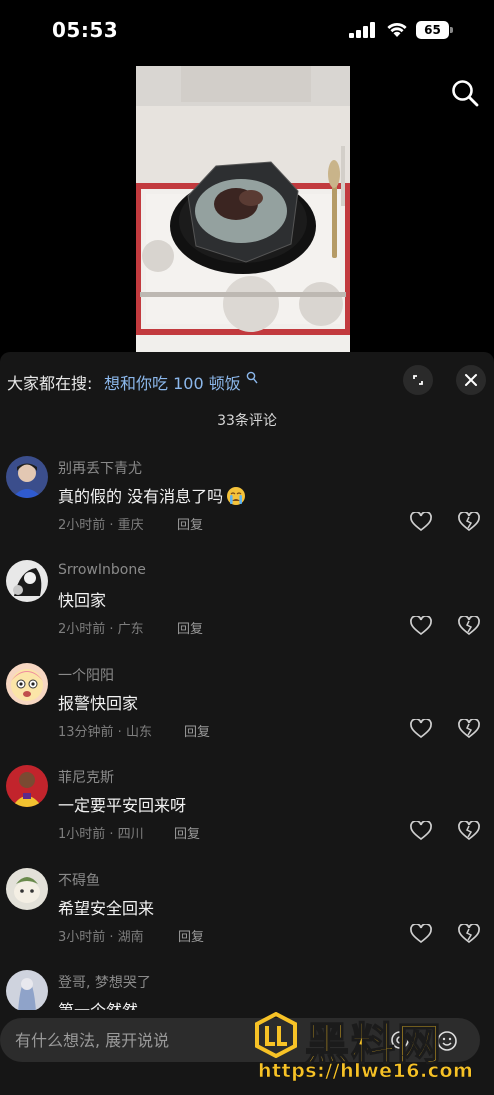 Image resolution: width=494 pixels, height=1095 pixels. I want to click on comment-username: SrrowInbone, so click(102, 570).